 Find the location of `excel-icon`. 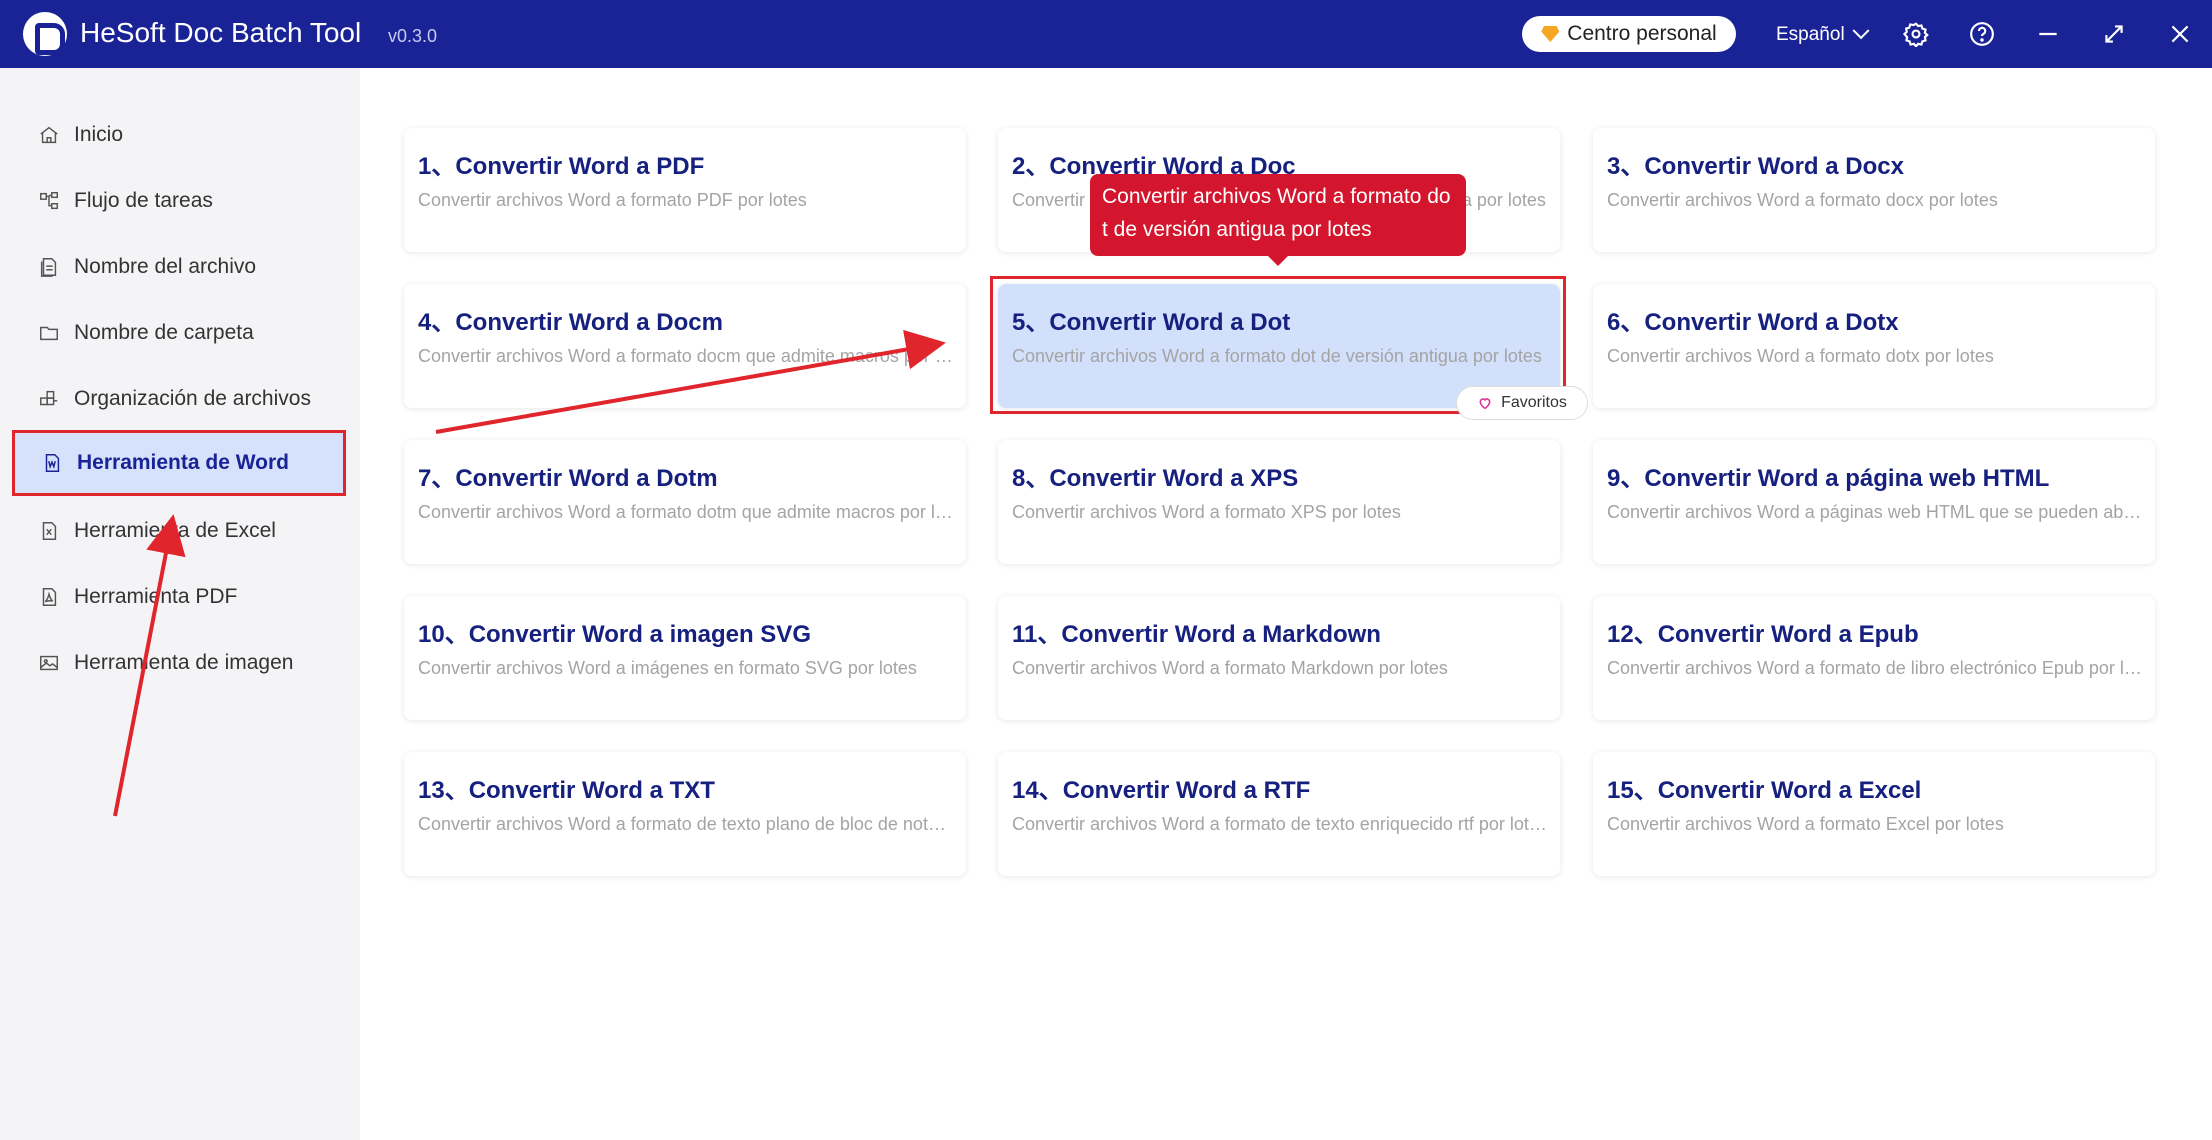

excel-icon is located at coordinates (49, 531).